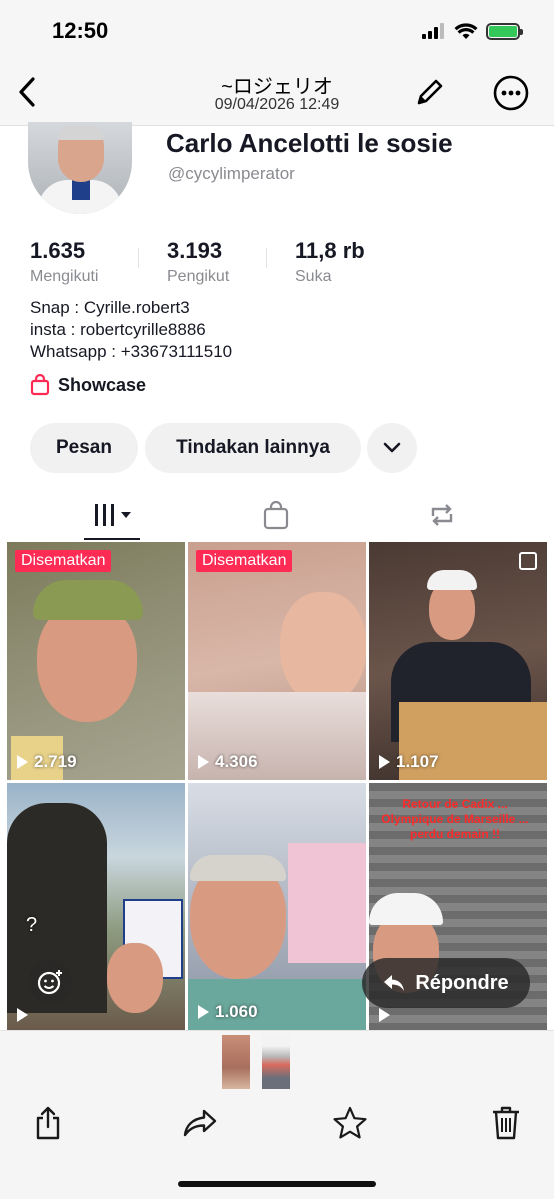  Describe the element at coordinates (253, 448) in the screenshot. I see `more-actions-button: Tindakan lainnya` at that location.